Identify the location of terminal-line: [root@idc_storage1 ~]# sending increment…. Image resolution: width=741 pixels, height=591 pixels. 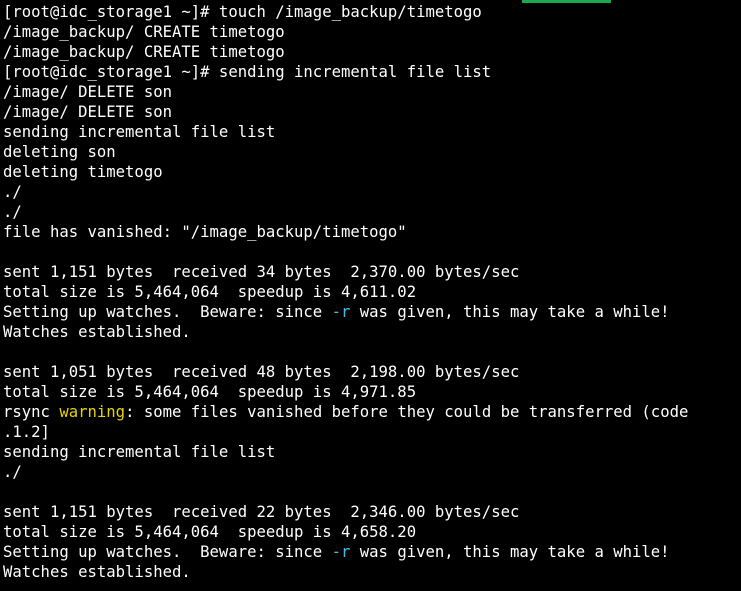
(247, 72).